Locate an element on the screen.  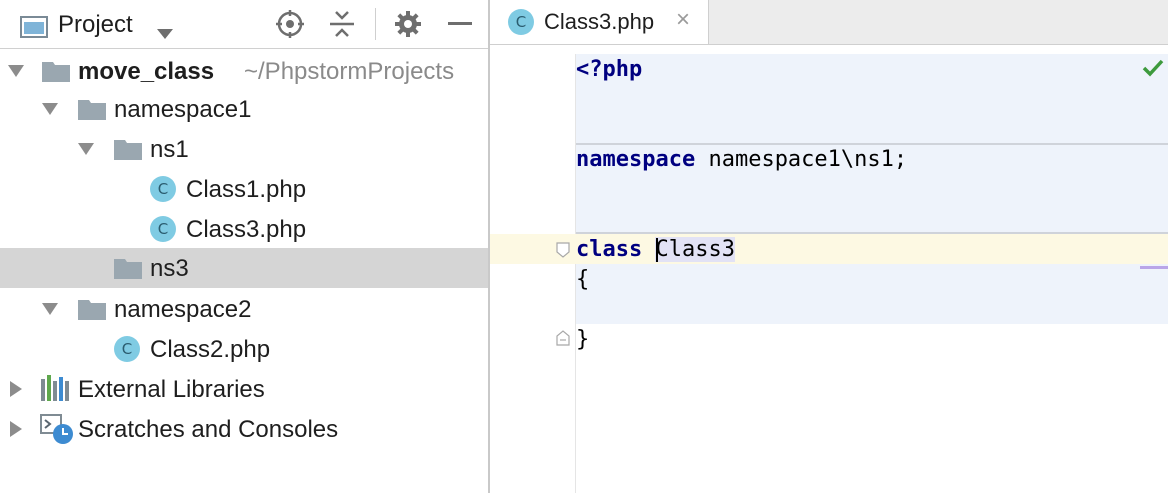
project-view-icon is located at coordinates (34, 27).